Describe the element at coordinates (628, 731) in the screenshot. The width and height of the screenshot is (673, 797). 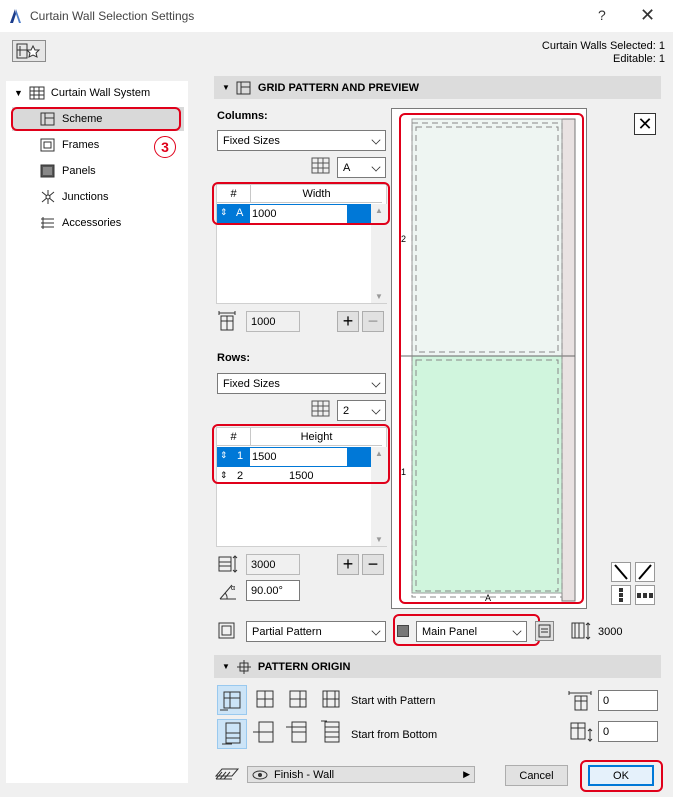
I see `vertical-offset-field: 0` at that location.